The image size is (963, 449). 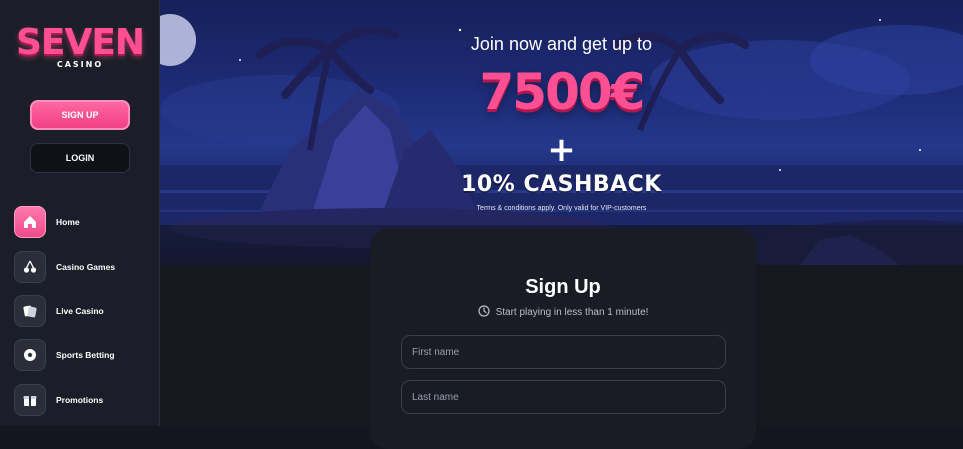 I want to click on sidebar-item-promotions: Promotions, so click(x=84, y=400).